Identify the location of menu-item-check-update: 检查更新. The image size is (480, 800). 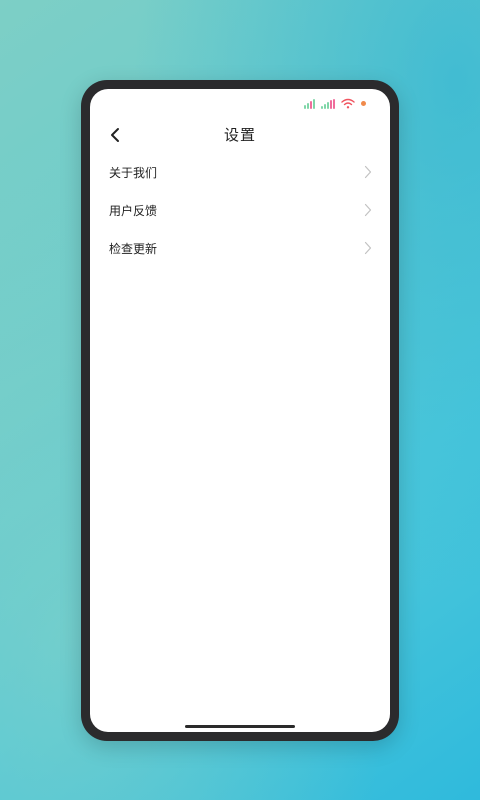
(240, 248).